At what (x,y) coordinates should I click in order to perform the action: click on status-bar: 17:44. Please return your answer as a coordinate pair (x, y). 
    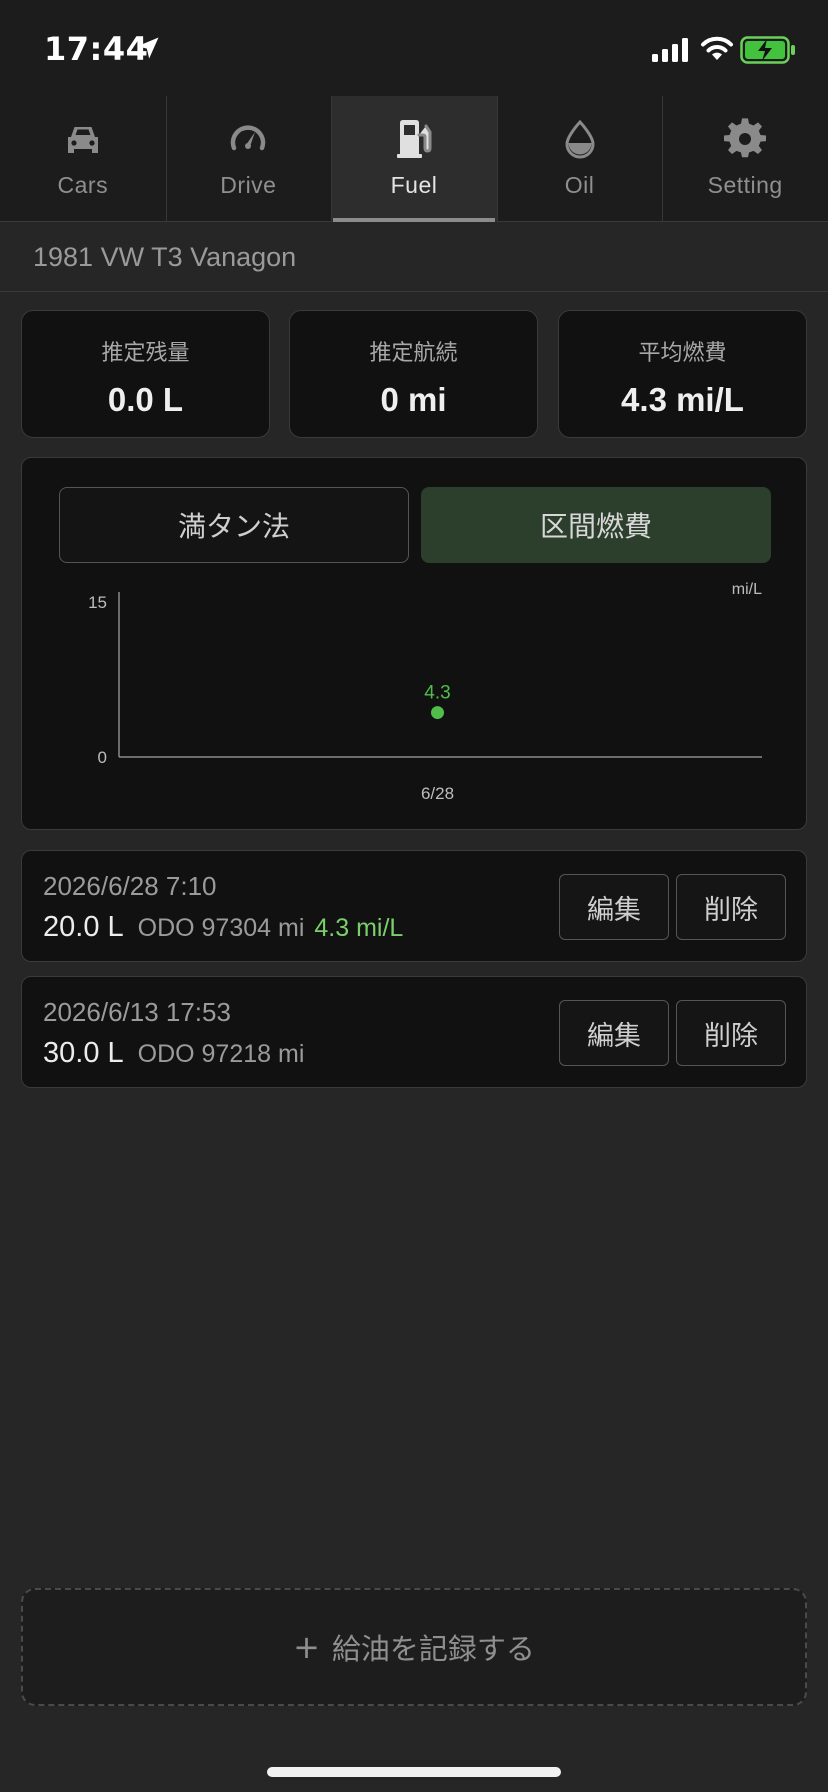
    Looking at the image, I should click on (414, 48).